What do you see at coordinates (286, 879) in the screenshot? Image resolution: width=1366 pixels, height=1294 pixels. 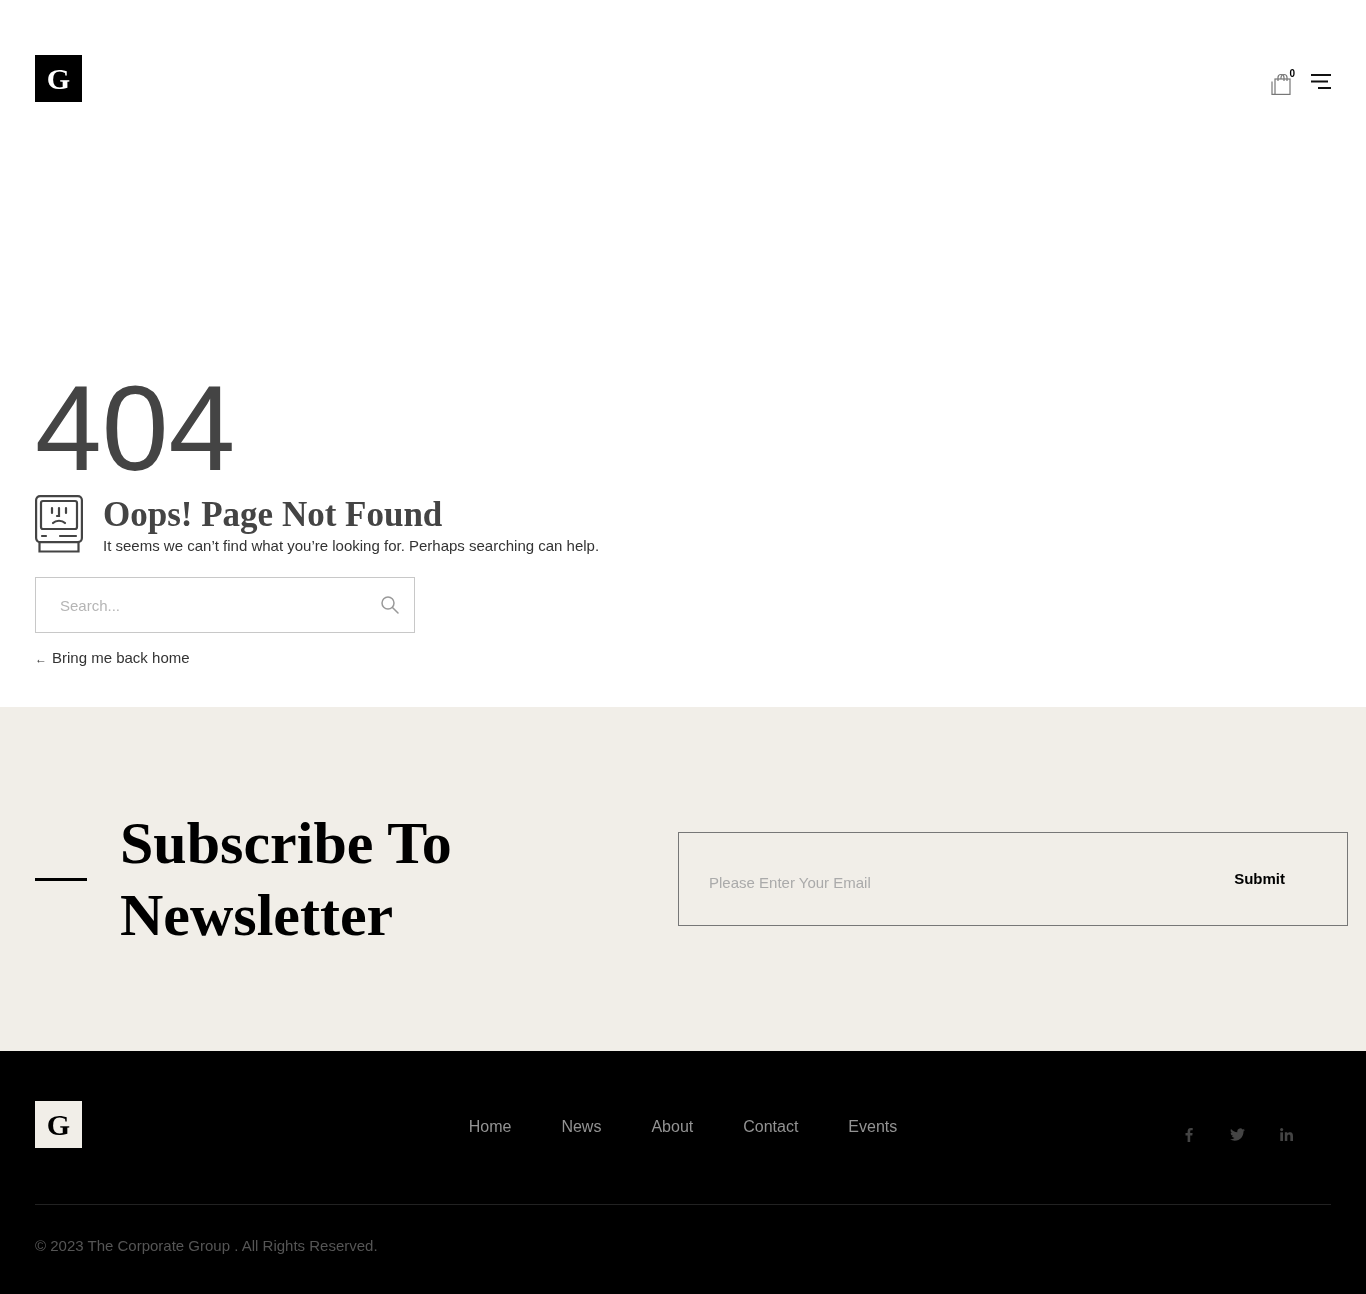 I see `newsletter-title: Subscribe To Newsletter` at bounding box center [286, 879].